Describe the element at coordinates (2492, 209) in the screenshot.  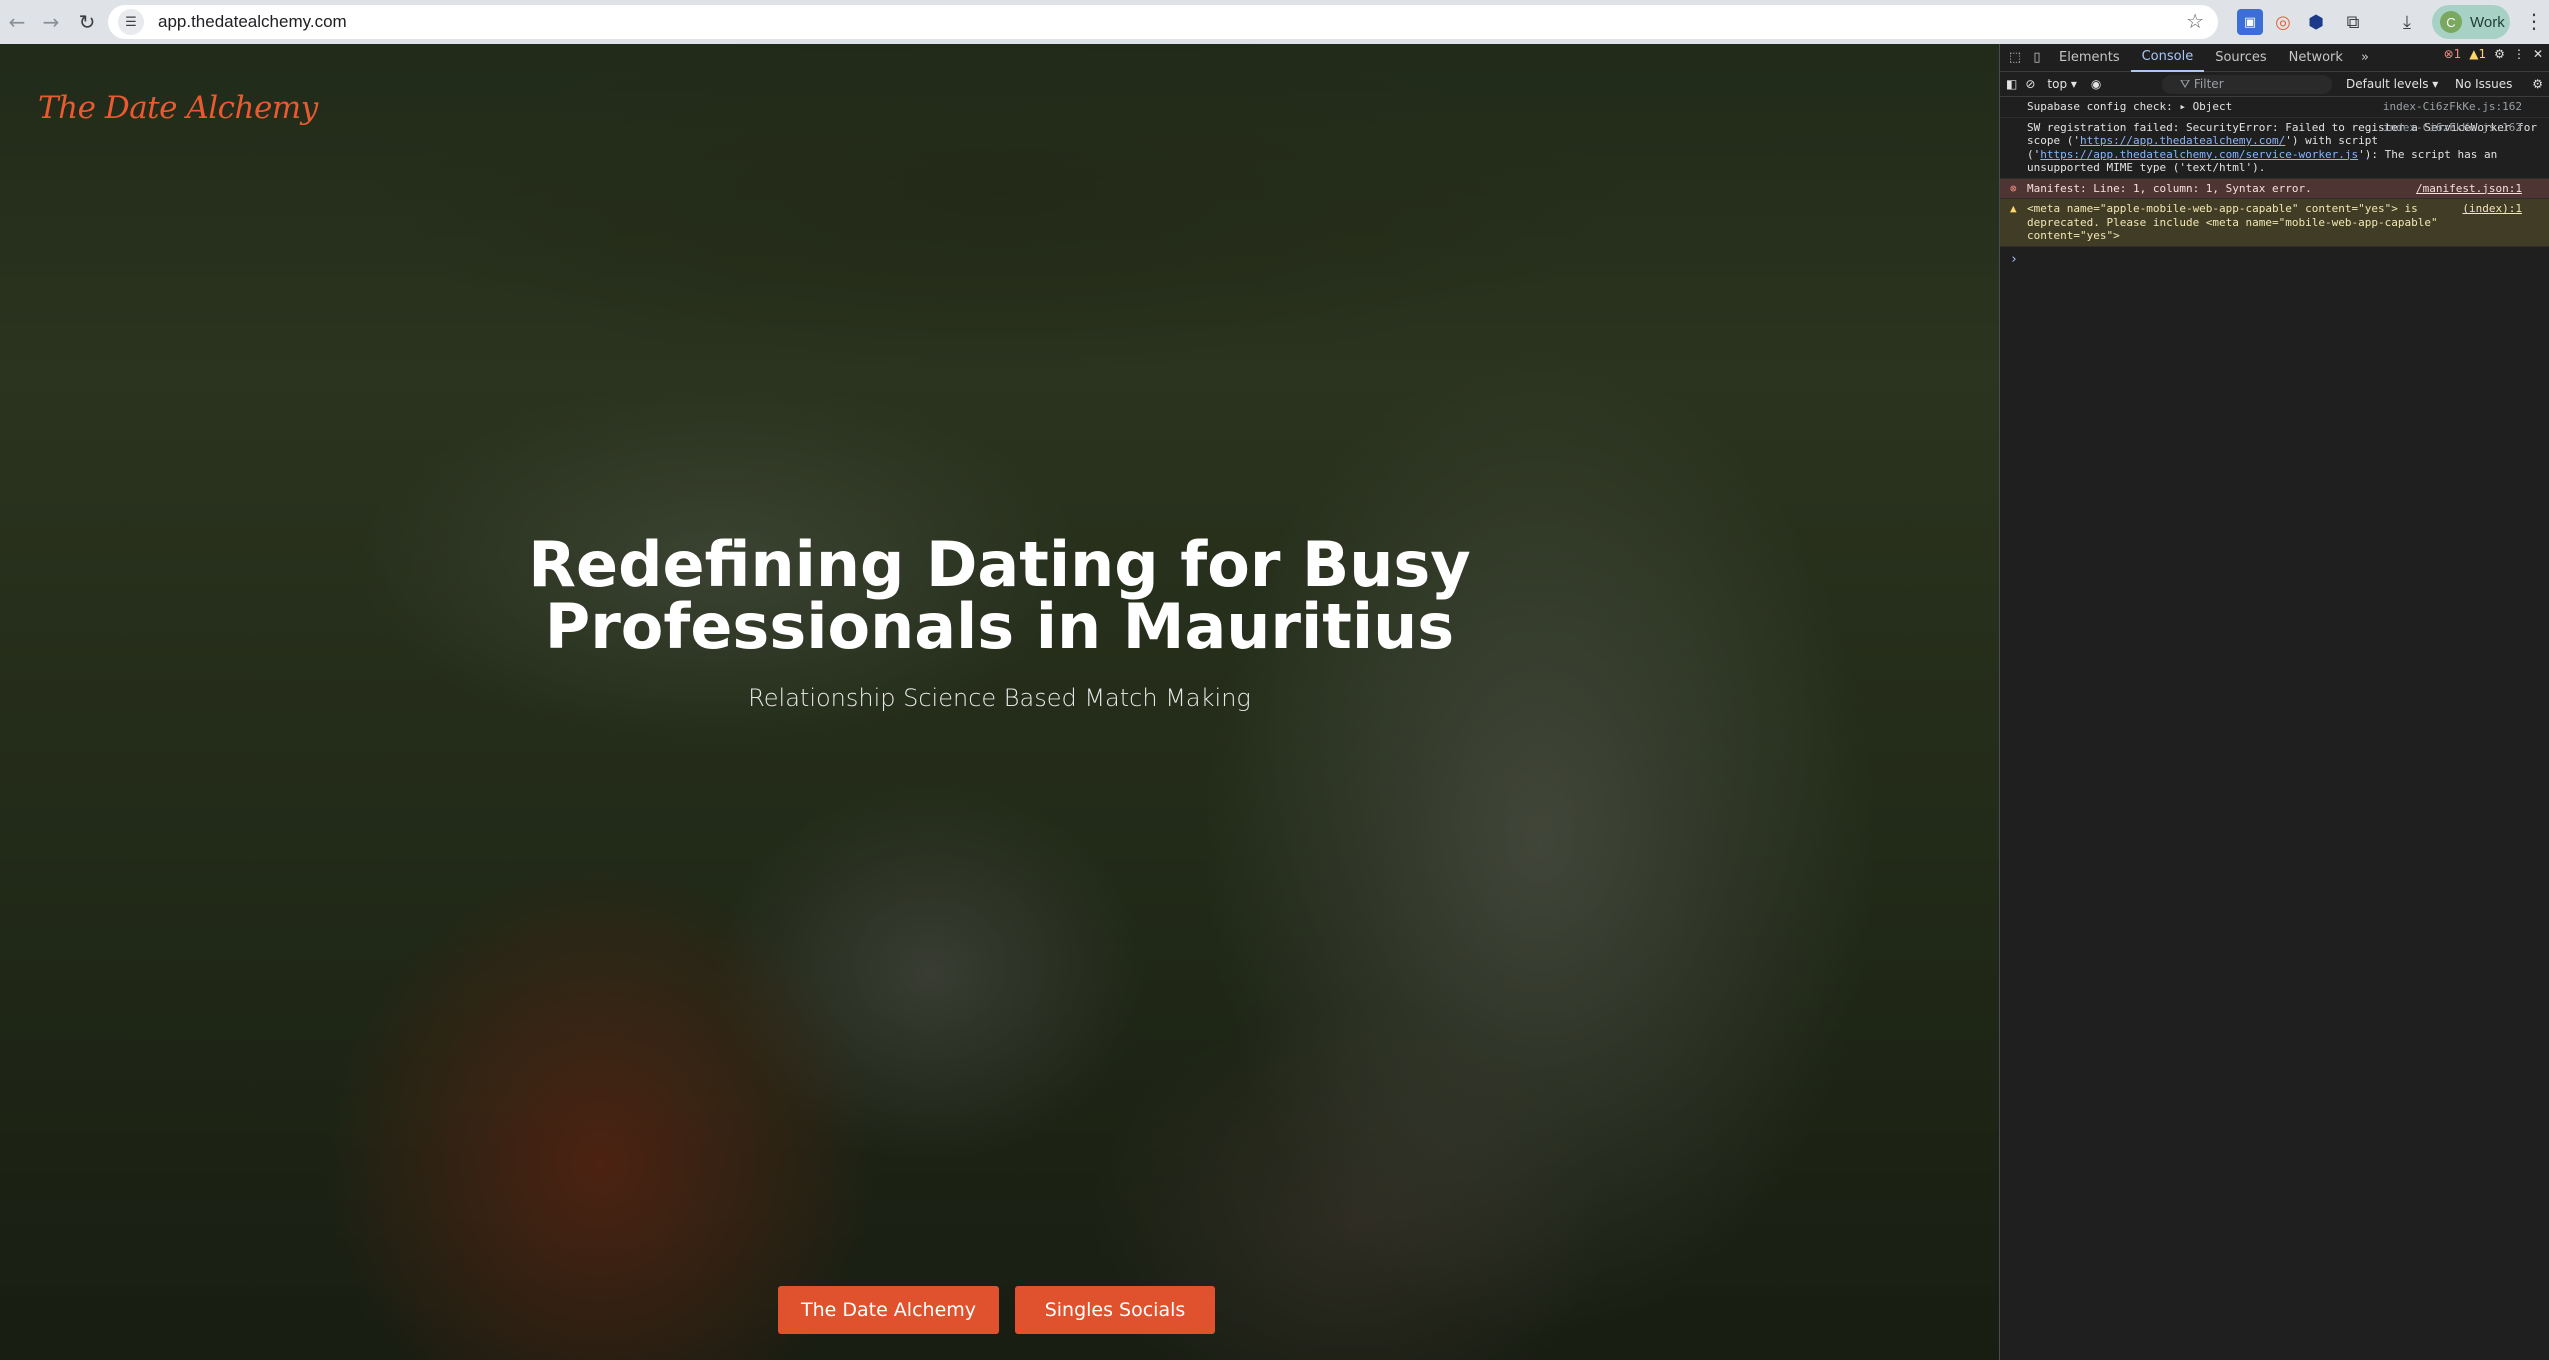
I see `message-source-link: (index):1` at that location.